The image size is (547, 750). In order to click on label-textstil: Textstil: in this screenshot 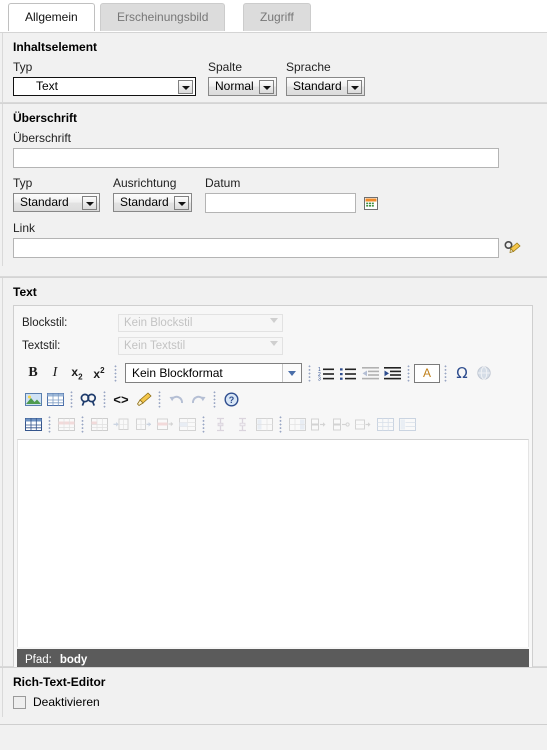, I will do `click(41, 345)`.